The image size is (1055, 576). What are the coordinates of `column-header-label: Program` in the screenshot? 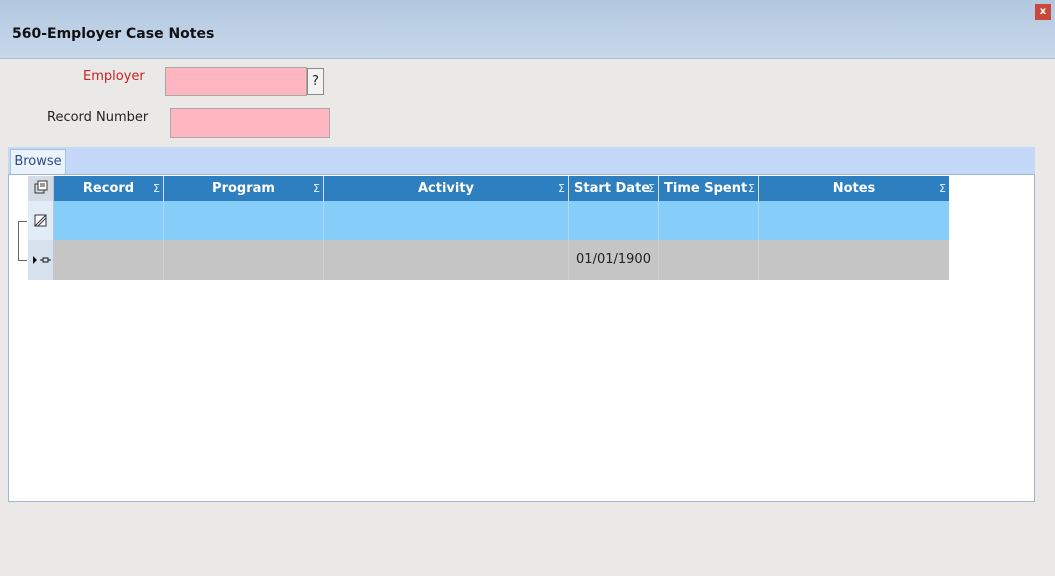 It's located at (243, 188).